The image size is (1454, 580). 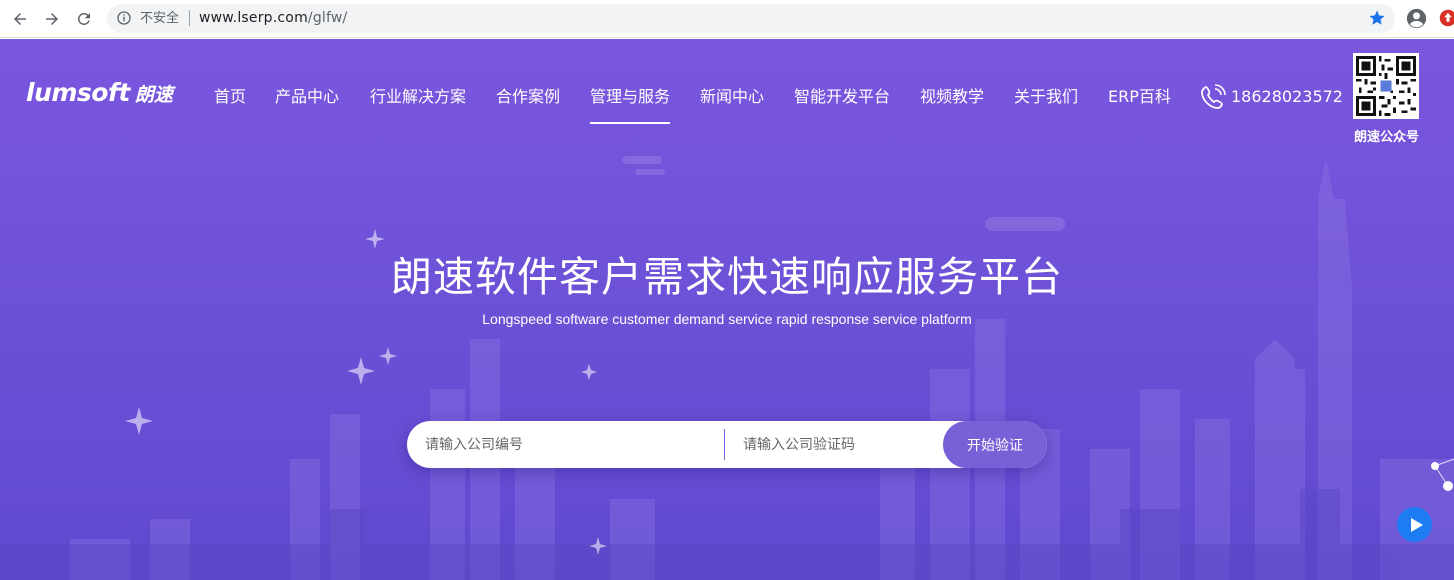 I want to click on nav-item-videos: 视频教学, so click(x=952, y=97).